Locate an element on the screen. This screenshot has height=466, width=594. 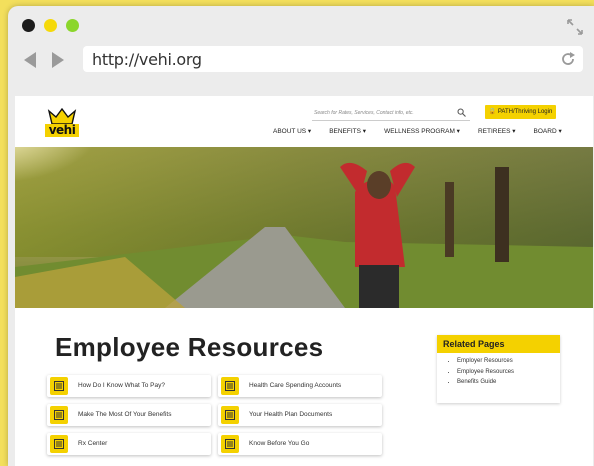
page-title: Employee Resources is located at coordinates (189, 347).